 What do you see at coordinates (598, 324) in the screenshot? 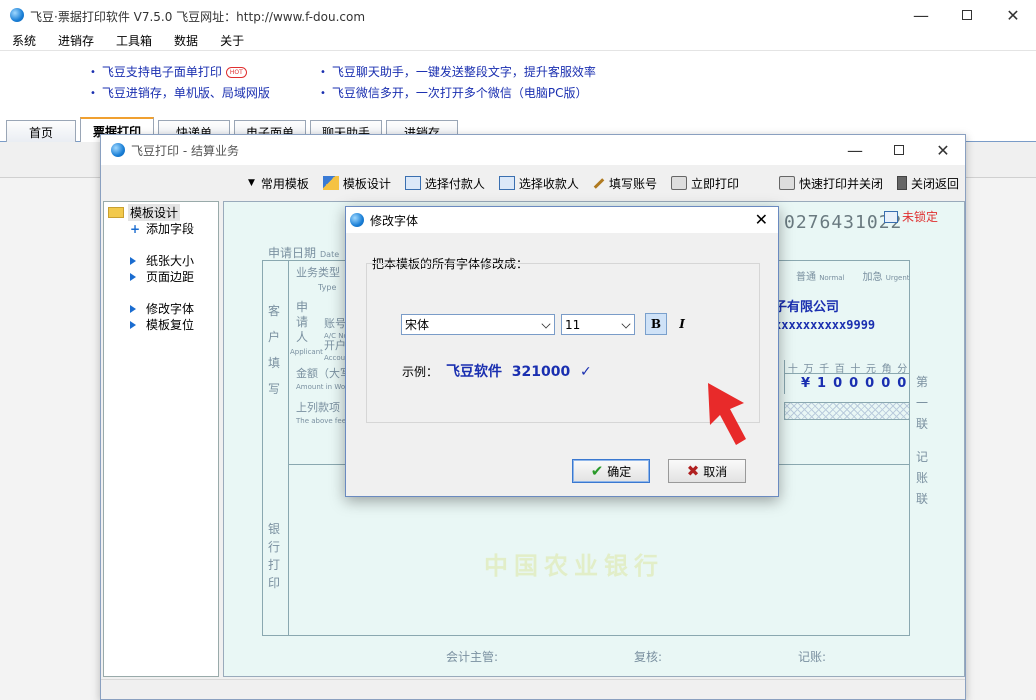
I see `font-size-select: 11` at bounding box center [598, 324].